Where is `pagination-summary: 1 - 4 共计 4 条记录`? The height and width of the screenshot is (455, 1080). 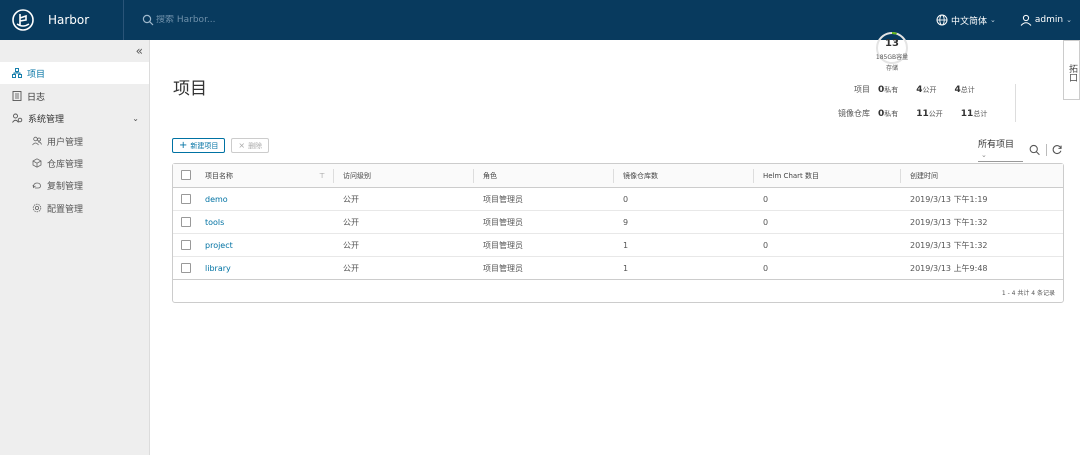 pagination-summary: 1 - 4 共计 4 条记录 is located at coordinates (1028, 293).